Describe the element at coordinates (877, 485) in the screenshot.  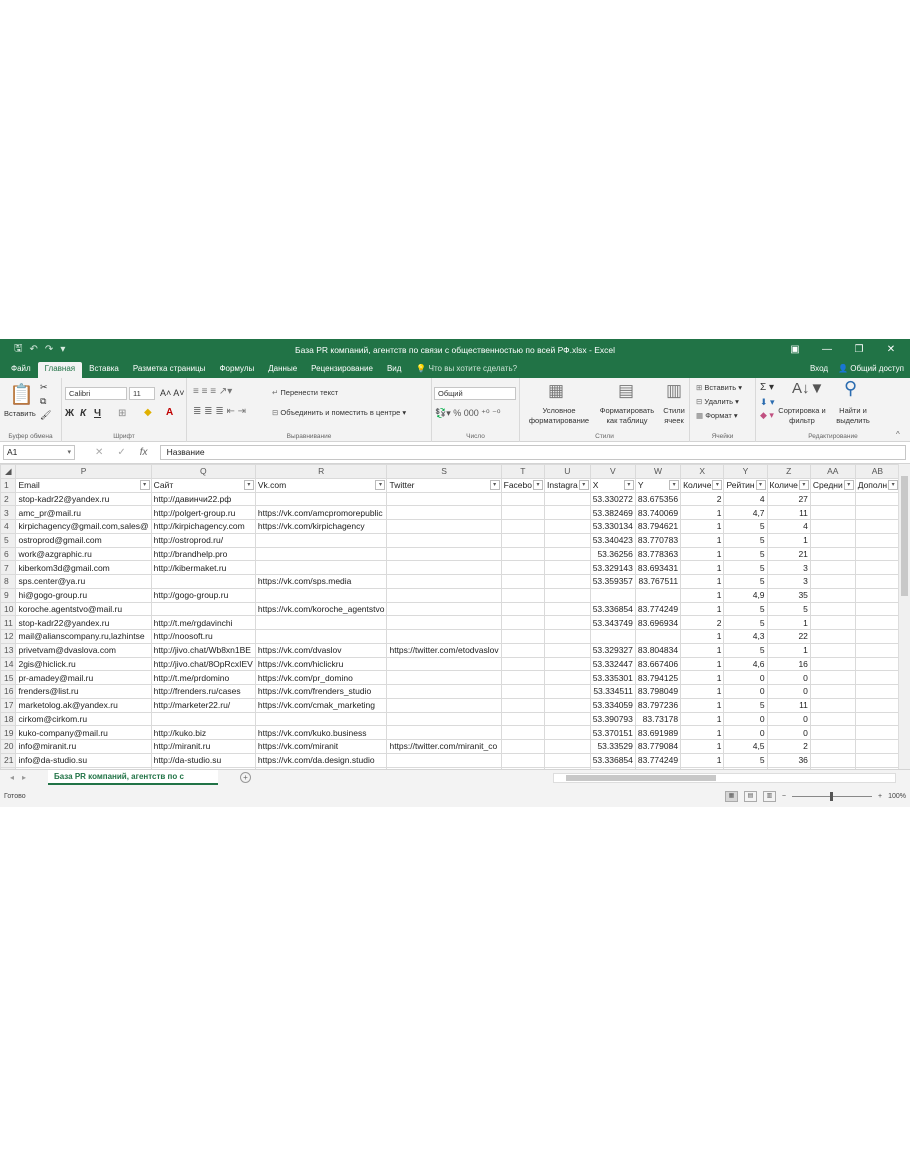
I see `header-cell: Дополн ▾` at that location.